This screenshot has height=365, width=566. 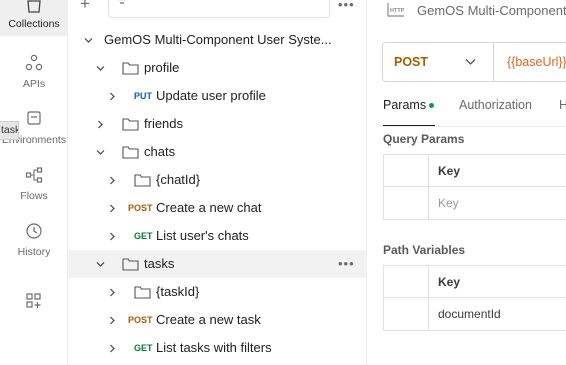 What do you see at coordinates (474, 126) in the screenshot?
I see `tabs-divider` at bounding box center [474, 126].